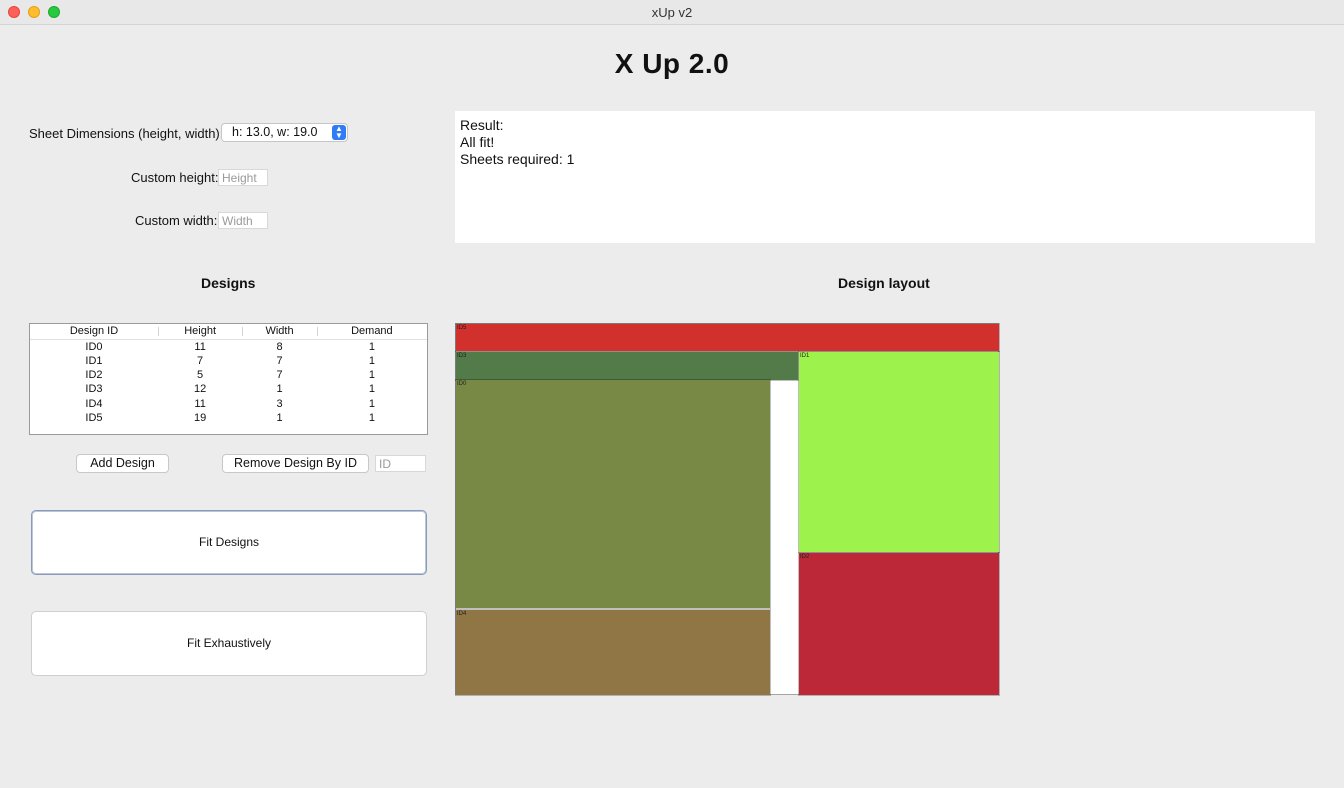 The width and height of the screenshot is (1344, 788). I want to click on sheet-dimensions-label: Sheet Dimensions (height, width):, so click(126, 133).